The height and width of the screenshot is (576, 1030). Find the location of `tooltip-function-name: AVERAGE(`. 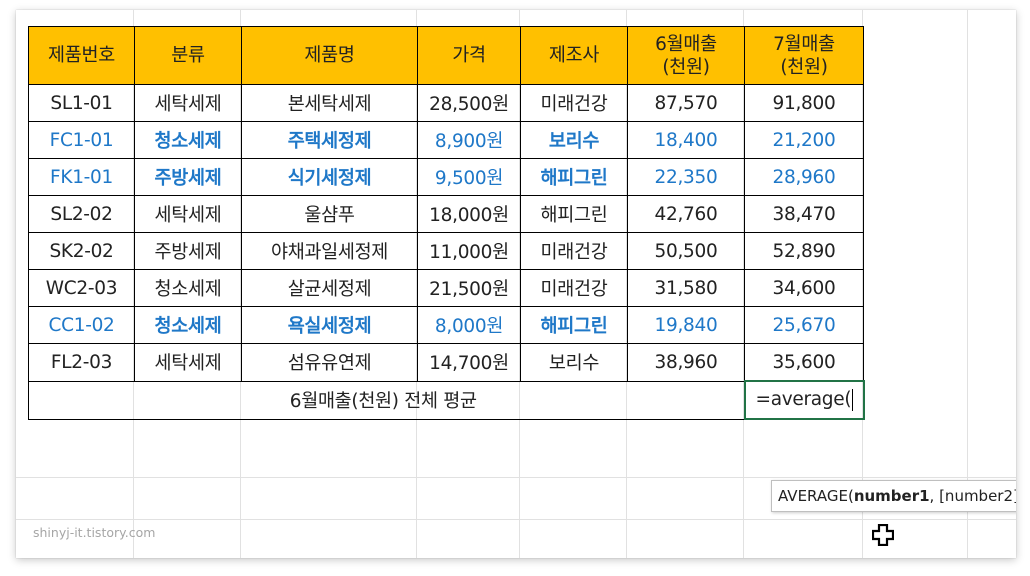

tooltip-function-name: AVERAGE( is located at coordinates (816, 496).